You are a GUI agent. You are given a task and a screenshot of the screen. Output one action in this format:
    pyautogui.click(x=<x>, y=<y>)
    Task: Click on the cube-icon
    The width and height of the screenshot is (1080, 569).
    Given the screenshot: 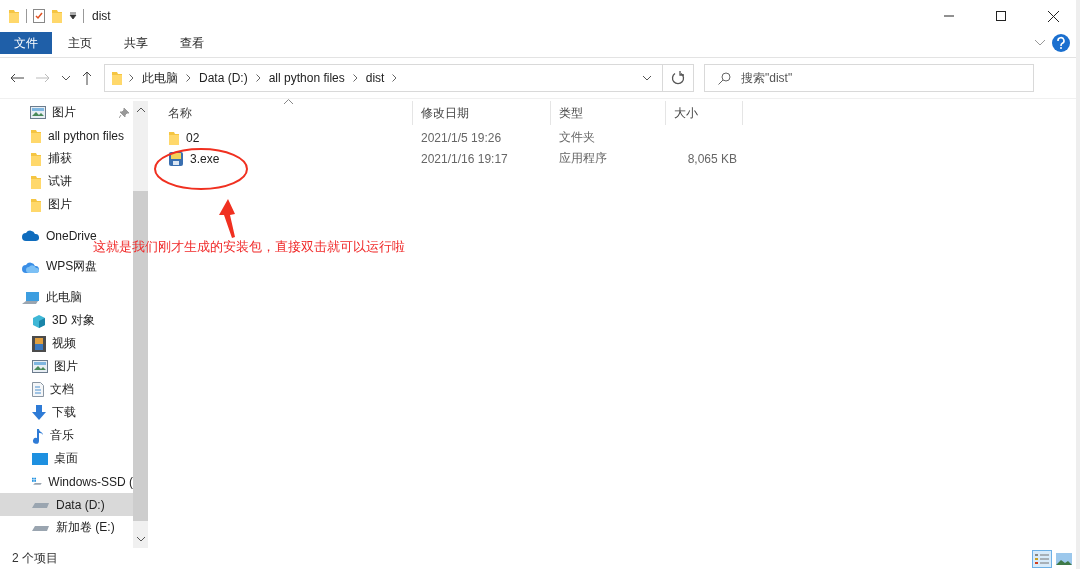 What is the action you would take?
    pyautogui.click(x=39, y=320)
    